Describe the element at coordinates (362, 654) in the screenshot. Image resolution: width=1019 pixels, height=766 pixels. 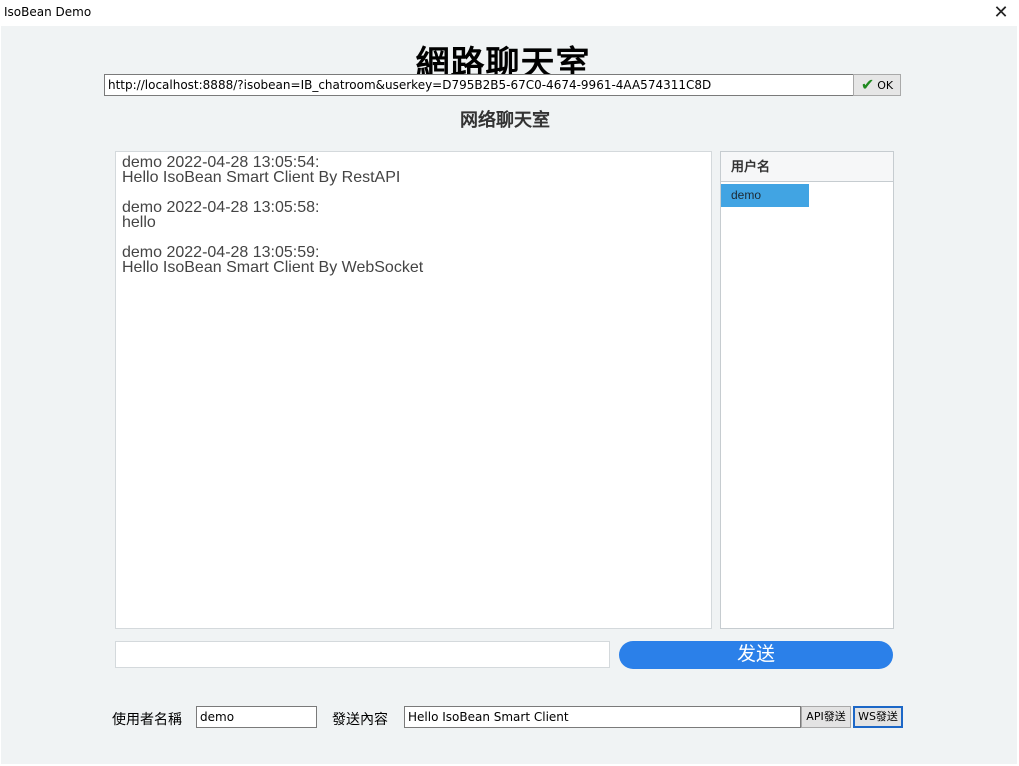
I see `message-input` at that location.